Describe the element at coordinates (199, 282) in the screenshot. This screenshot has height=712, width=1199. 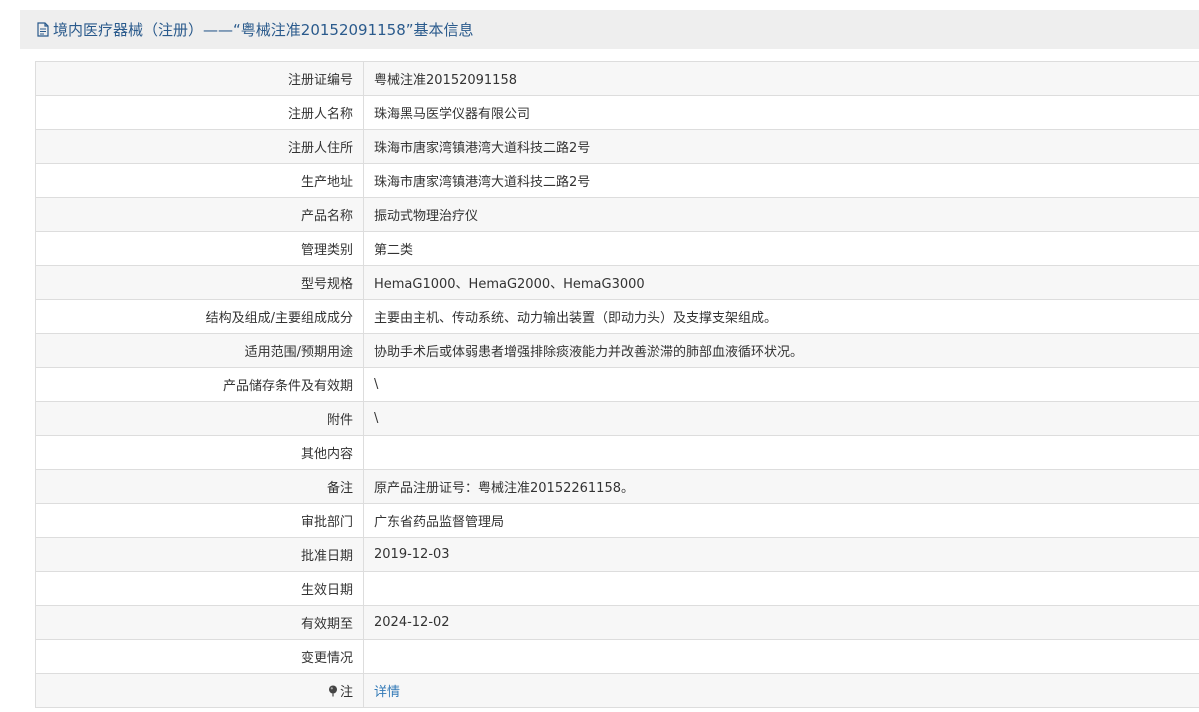
I see `row-label: 型号规格` at that location.